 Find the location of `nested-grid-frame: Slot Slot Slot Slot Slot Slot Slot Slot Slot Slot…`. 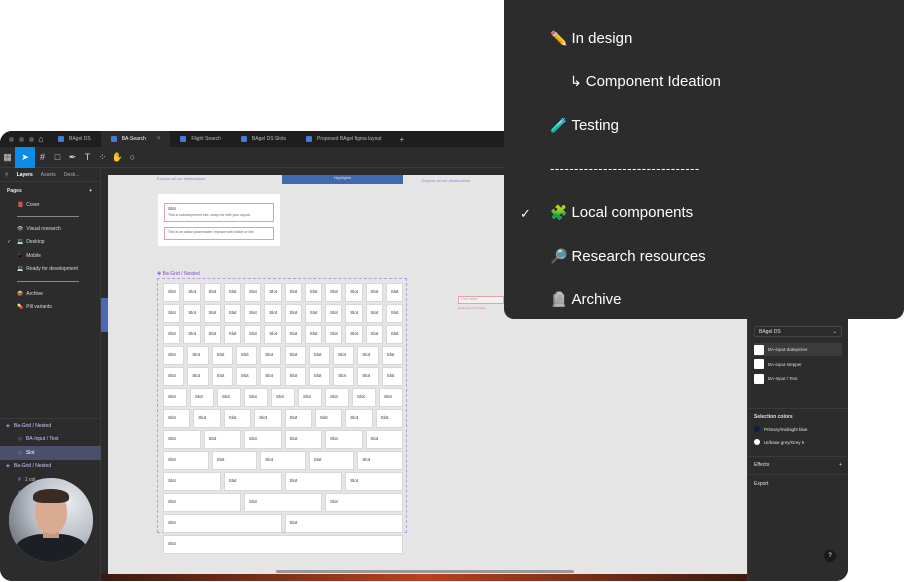

nested-grid-frame: Slot Slot Slot Slot Slot Slot Slot Slot Slot Slot… is located at coordinates (282, 416).